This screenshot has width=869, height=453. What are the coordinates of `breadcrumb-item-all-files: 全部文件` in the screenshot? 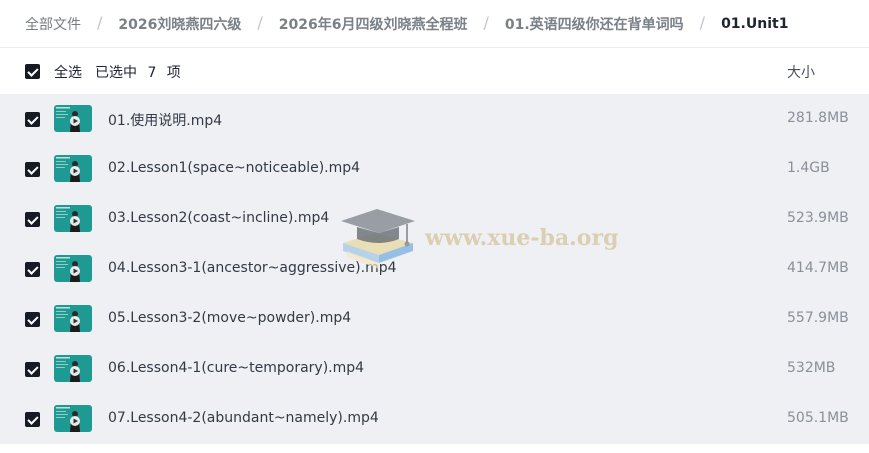 It's located at (53, 24).